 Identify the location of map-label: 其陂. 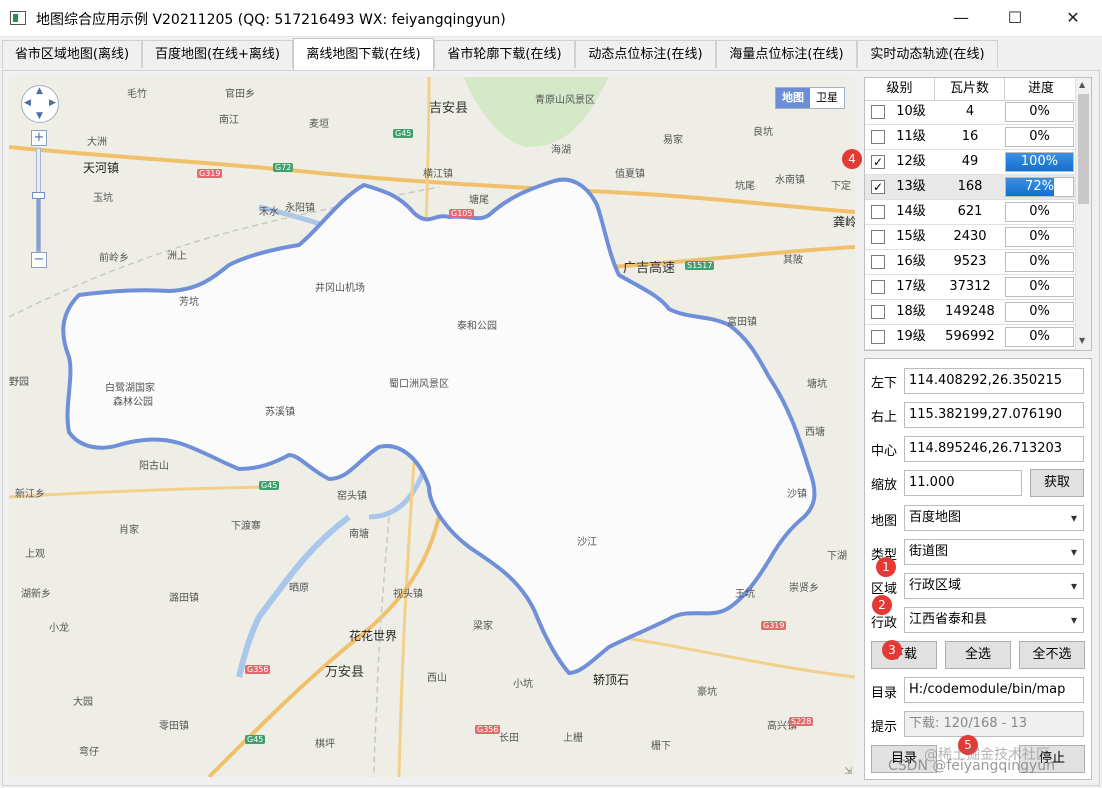
(793, 260).